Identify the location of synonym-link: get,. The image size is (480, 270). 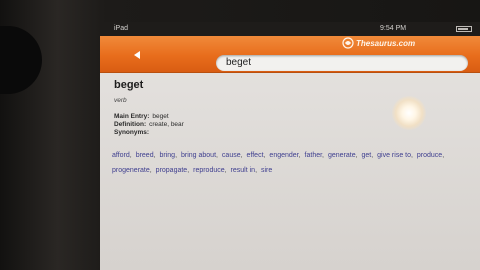
(368, 155).